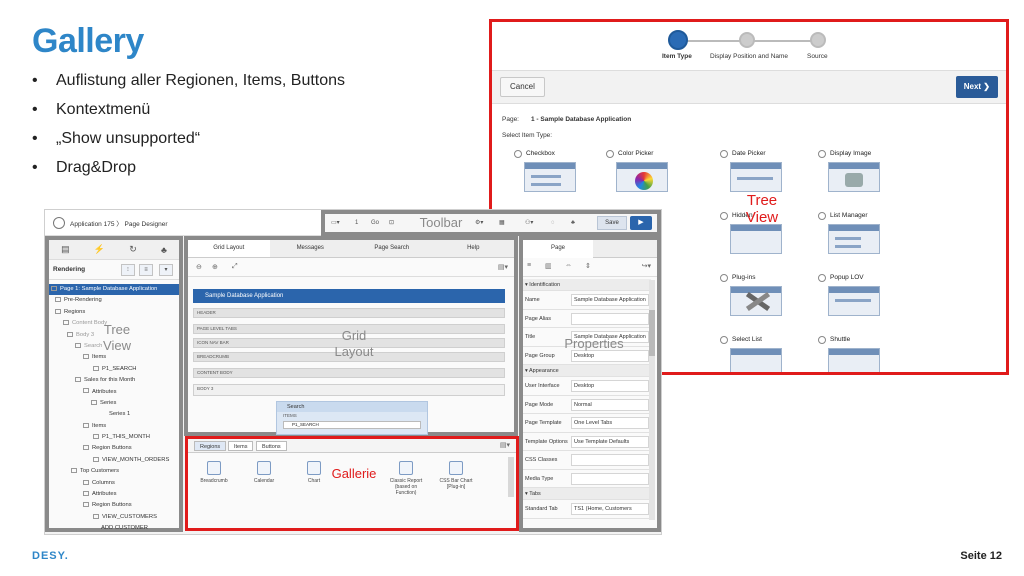 This screenshot has width=1024, height=576. I want to click on item-type-option: Plug-ins, so click(775, 304).